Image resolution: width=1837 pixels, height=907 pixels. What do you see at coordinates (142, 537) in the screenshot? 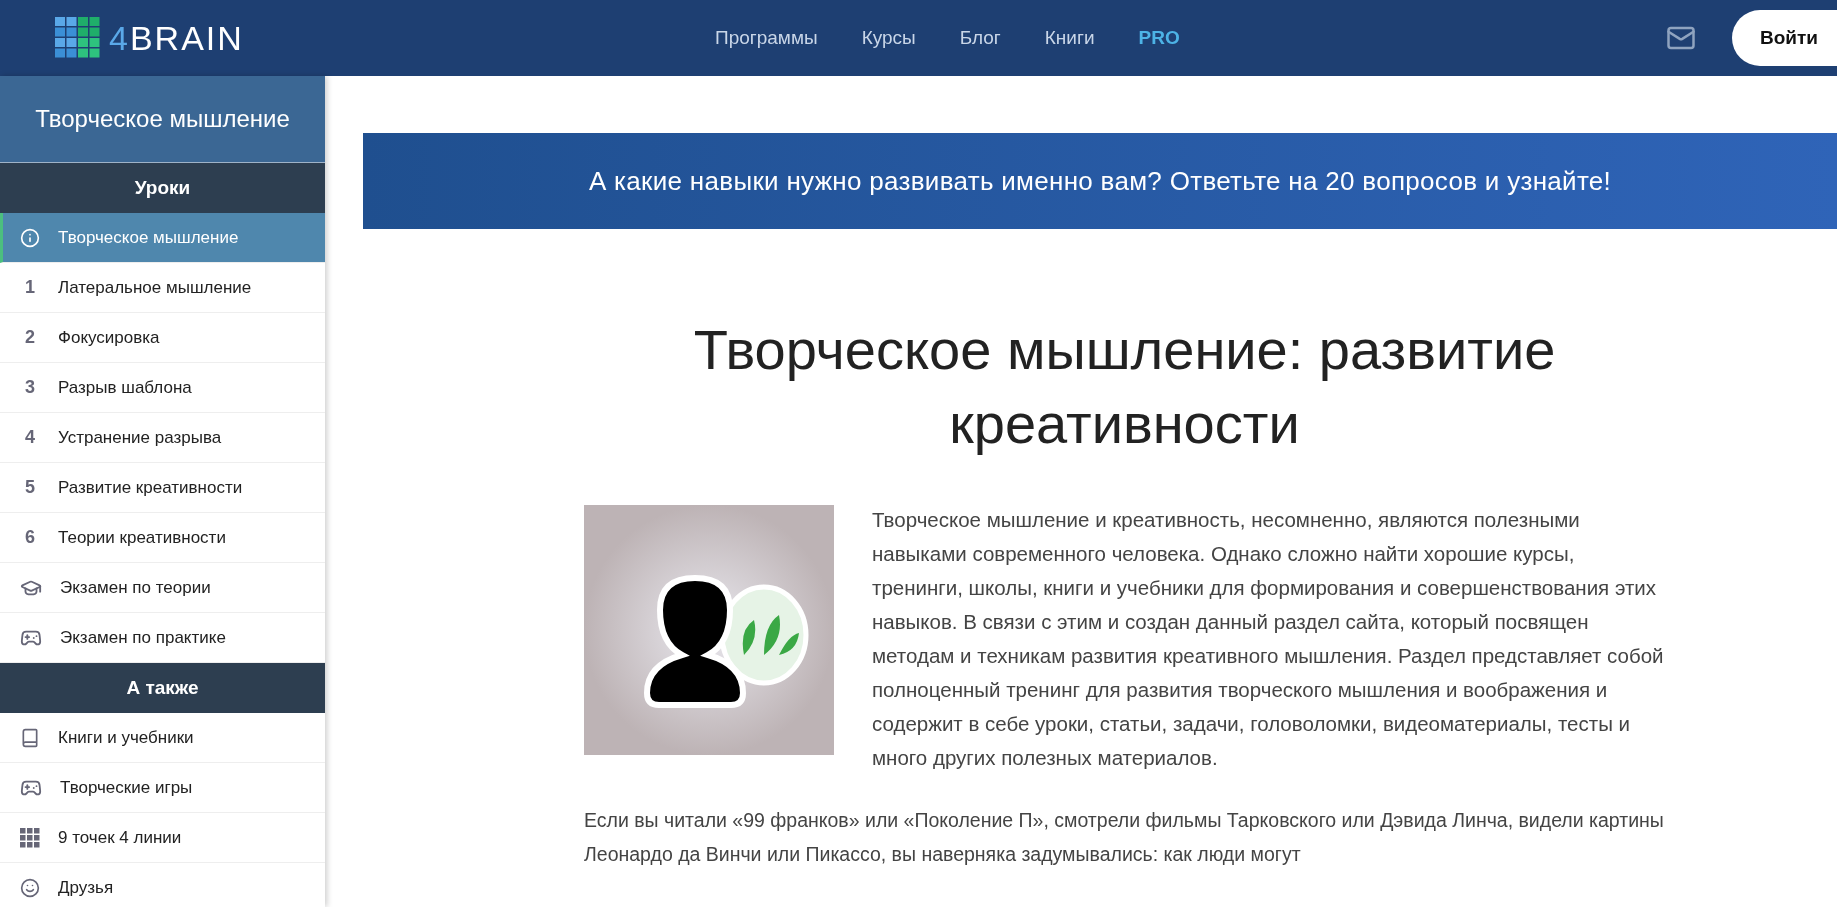
I see `item-label: Теории креативности` at bounding box center [142, 537].